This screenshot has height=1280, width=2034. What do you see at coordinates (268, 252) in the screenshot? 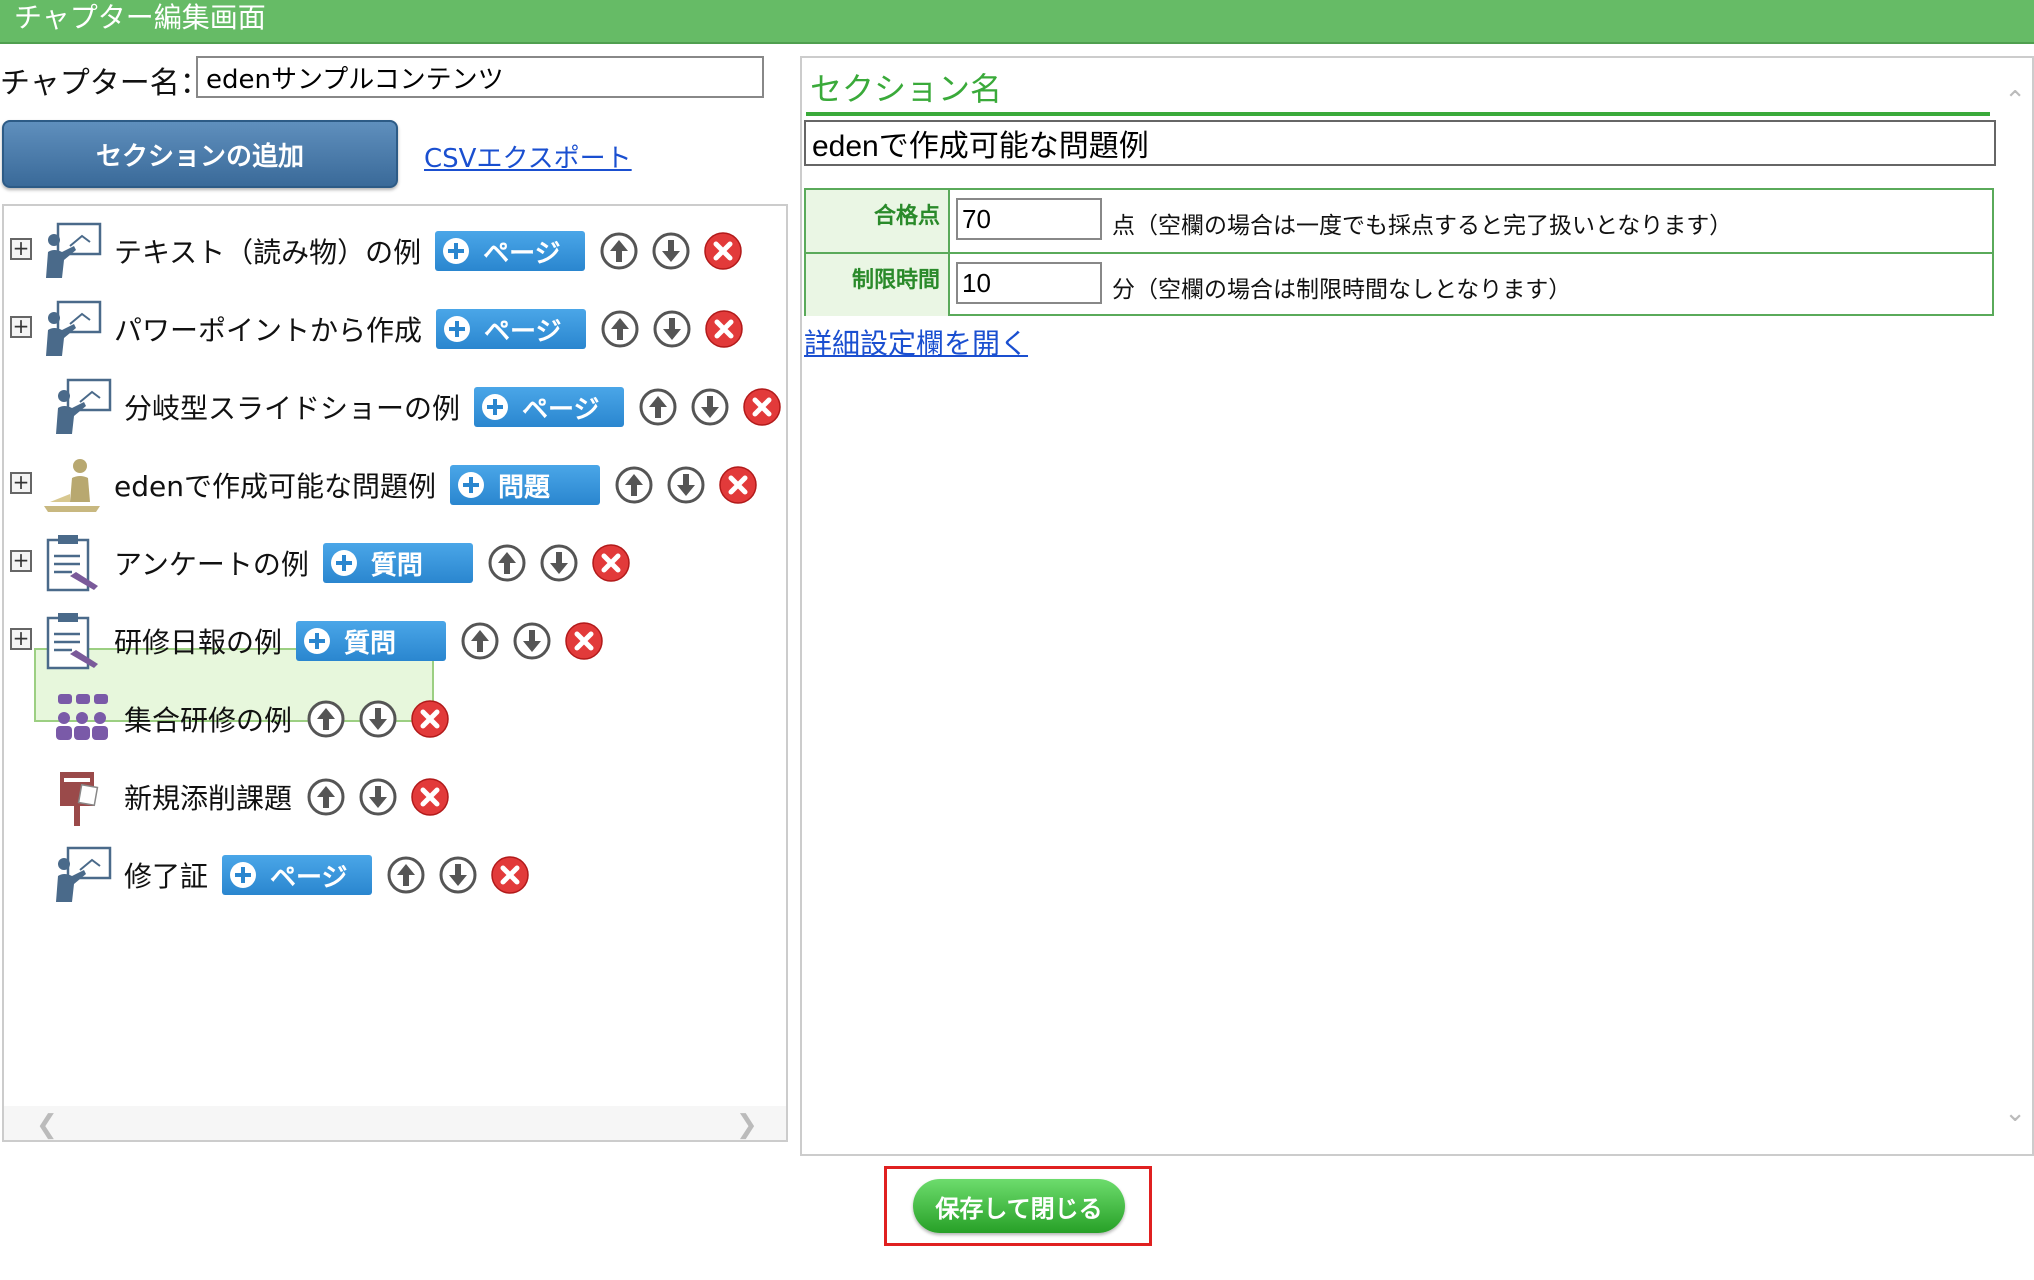
I see `tree-item-label: テキスト（読み物）の例` at bounding box center [268, 252].